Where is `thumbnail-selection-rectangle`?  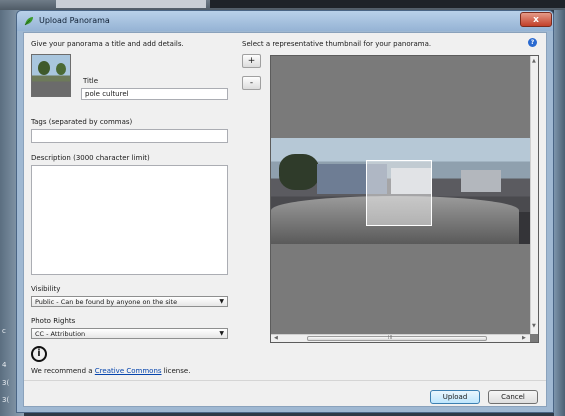
thumbnail-selection-rectangle is located at coordinates (399, 193).